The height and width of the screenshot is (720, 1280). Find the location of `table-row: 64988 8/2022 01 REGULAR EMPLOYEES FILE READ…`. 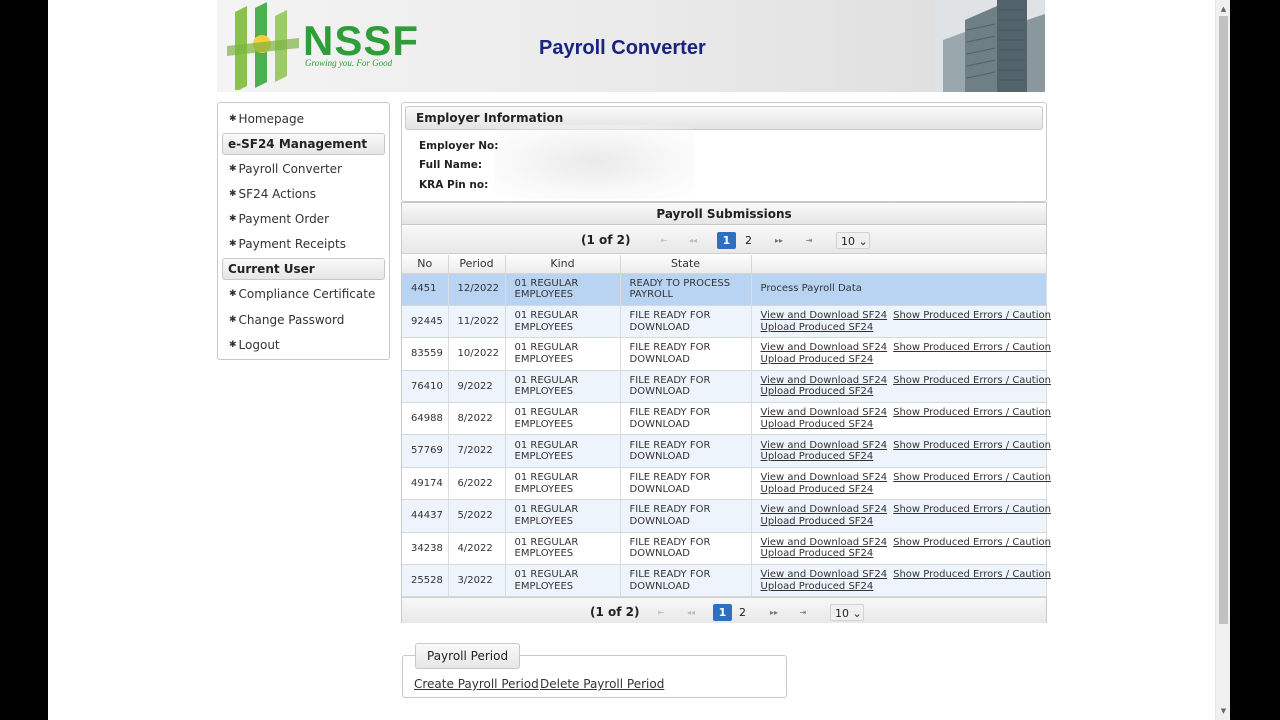

table-row: 64988 8/2022 01 REGULAR EMPLOYEES FILE READ… is located at coordinates (726, 419).